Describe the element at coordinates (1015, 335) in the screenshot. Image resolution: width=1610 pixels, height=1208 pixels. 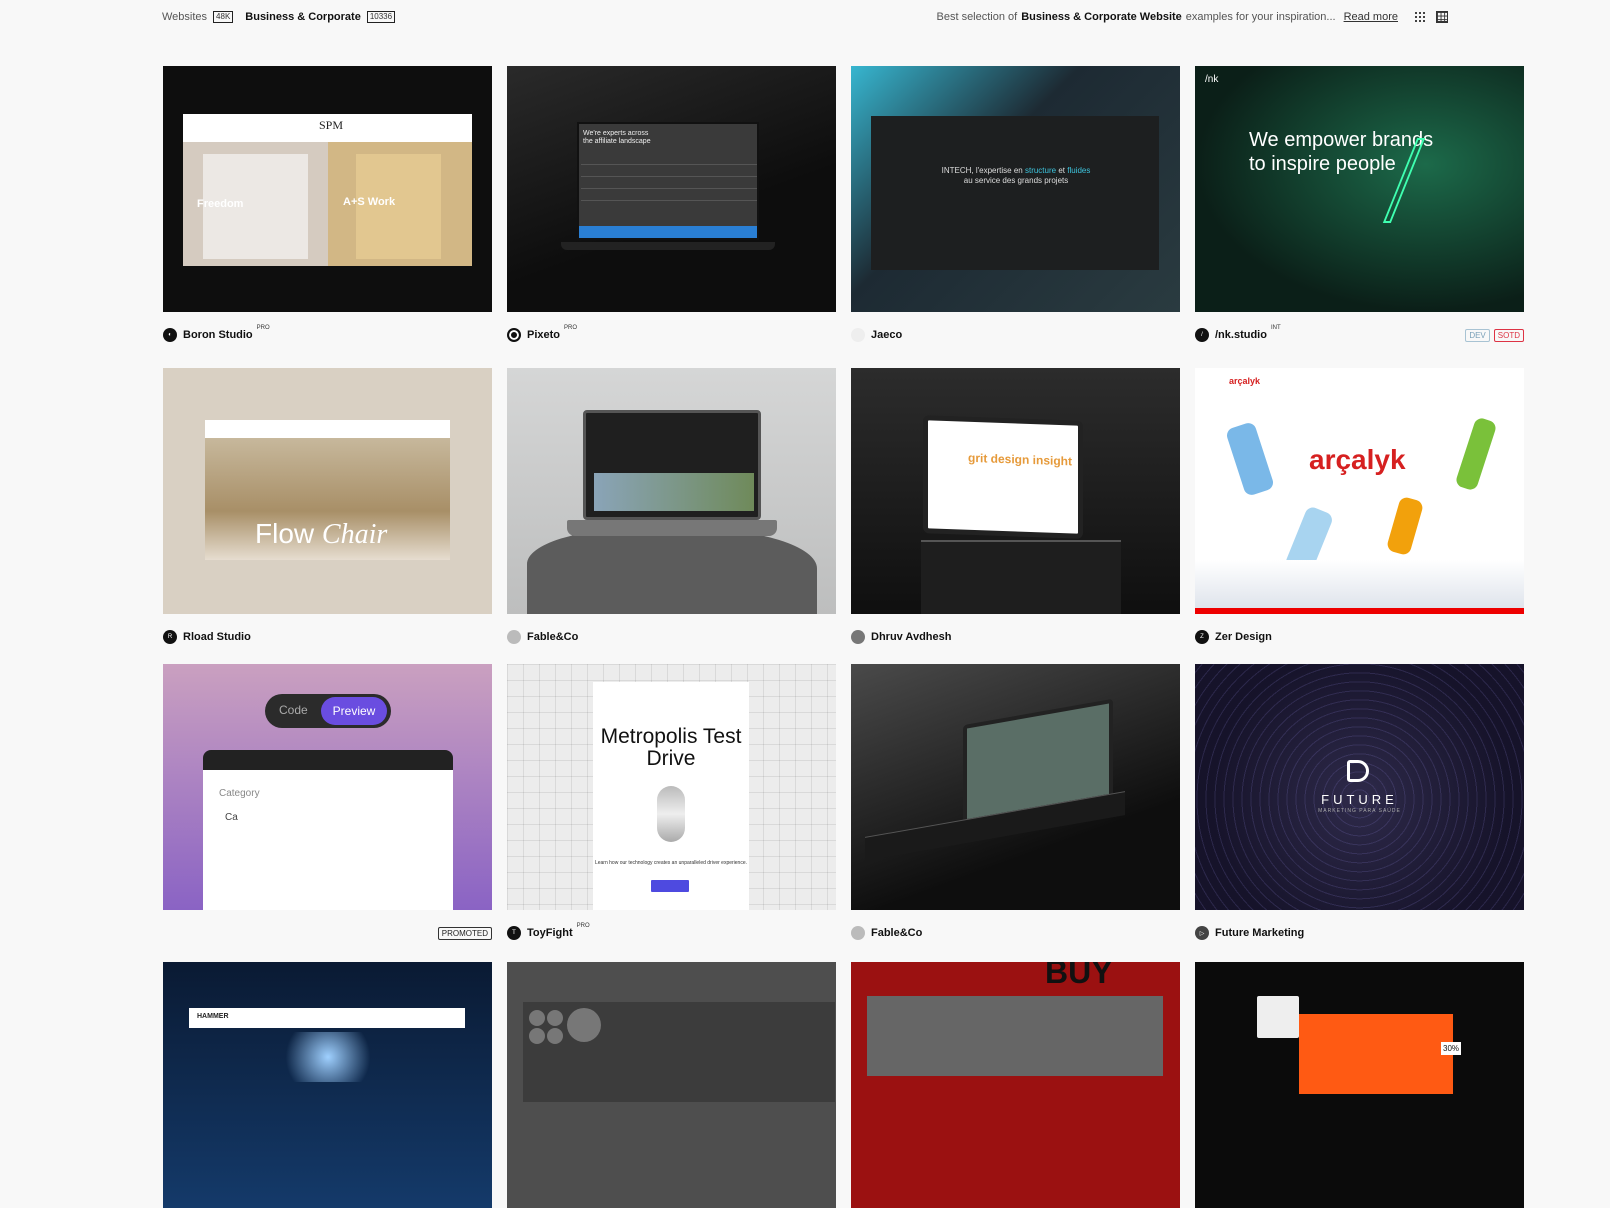
I see `card-meta: Jaeco` at that location.